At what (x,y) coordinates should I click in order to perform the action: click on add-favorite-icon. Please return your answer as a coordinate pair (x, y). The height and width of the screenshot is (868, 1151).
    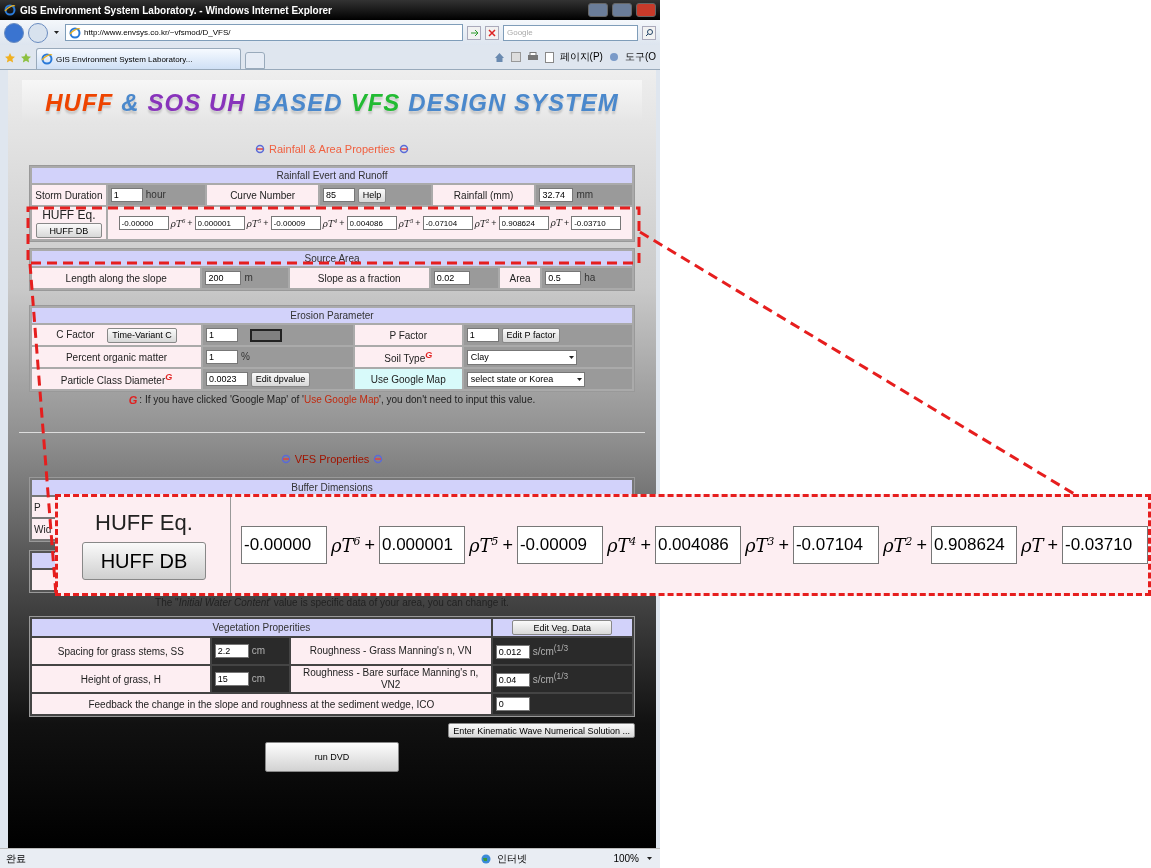
    Looking at the image, I should click on (26, 58).